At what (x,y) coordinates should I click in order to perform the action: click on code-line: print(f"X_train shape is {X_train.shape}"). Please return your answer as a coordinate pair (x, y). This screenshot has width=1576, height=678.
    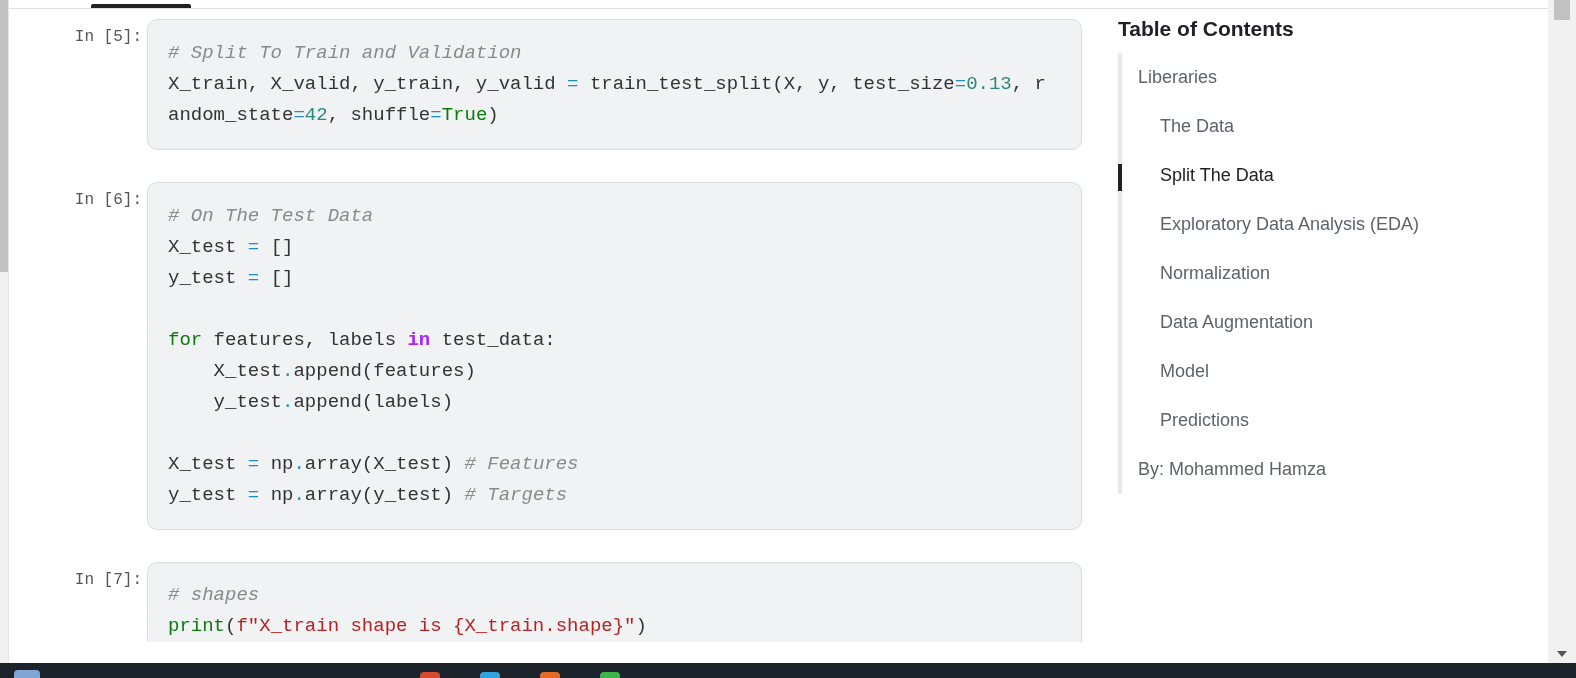
    Looking at the image, I should click on (408, 626).